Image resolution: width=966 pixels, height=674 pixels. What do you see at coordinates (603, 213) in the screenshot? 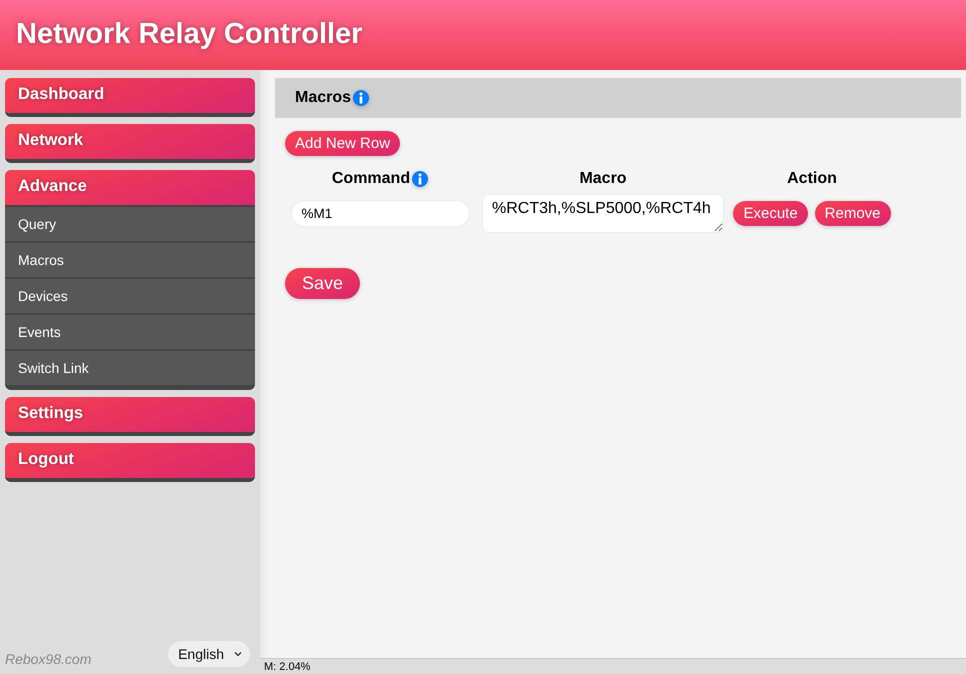
I see `macro-field: %RCT3h,%SLP5000,%RCT4h` at bounding box center [603, 213].